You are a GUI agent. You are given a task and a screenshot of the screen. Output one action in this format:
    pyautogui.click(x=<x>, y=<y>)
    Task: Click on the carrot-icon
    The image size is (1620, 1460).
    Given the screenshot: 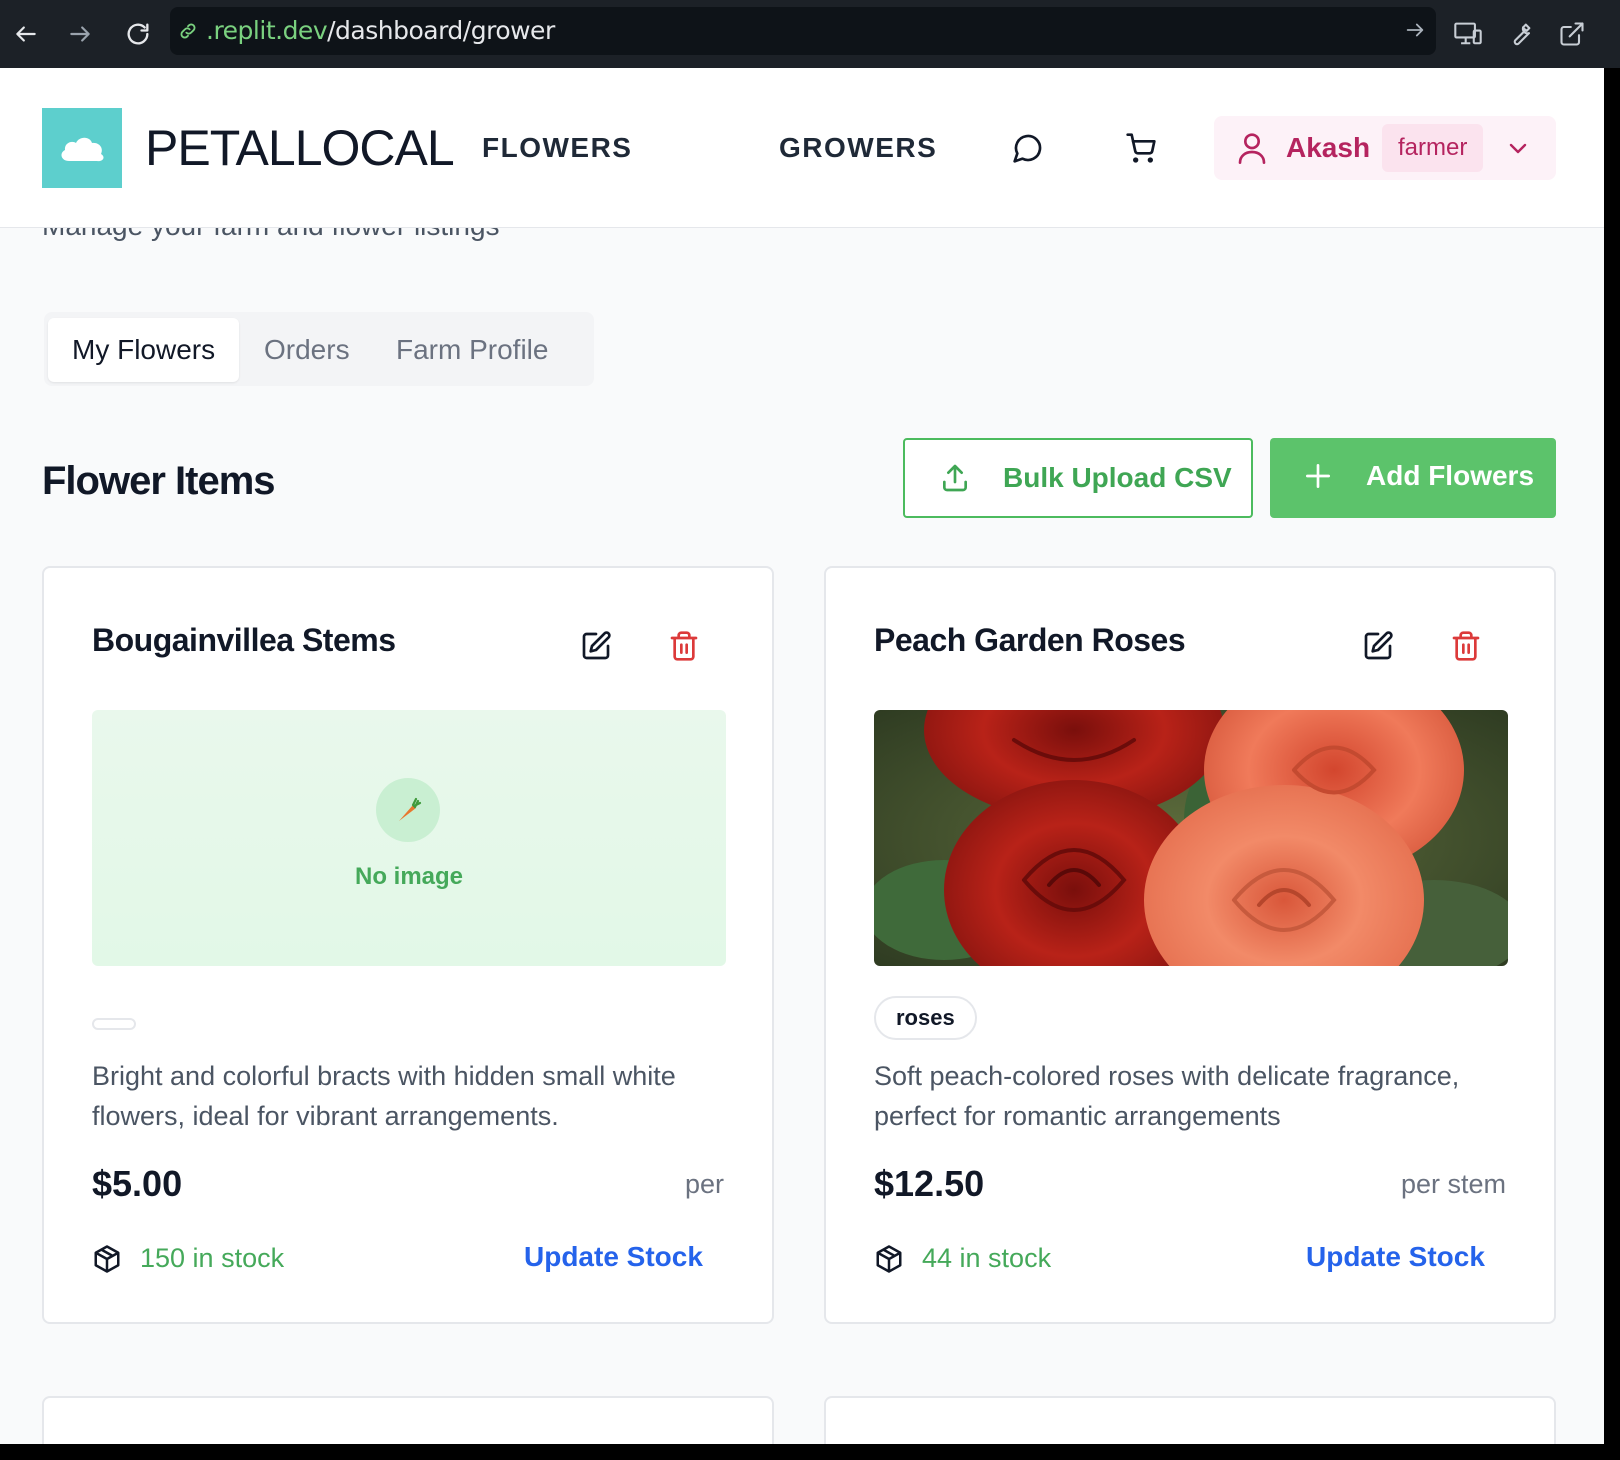 What is the action you would take?
    pyautogui.click(x=408, y=810)
    